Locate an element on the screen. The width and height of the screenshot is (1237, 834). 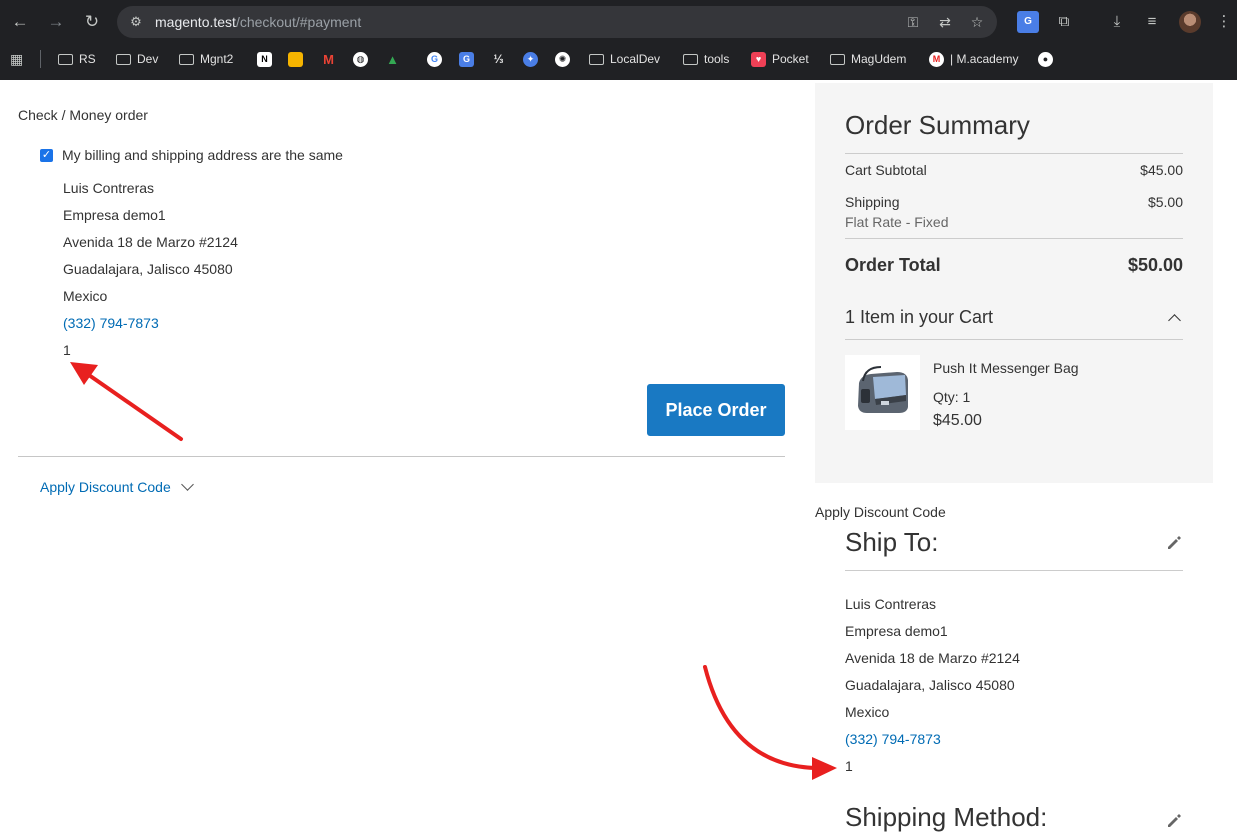
billing-country: Mexico is located at coordinates (85, 296).